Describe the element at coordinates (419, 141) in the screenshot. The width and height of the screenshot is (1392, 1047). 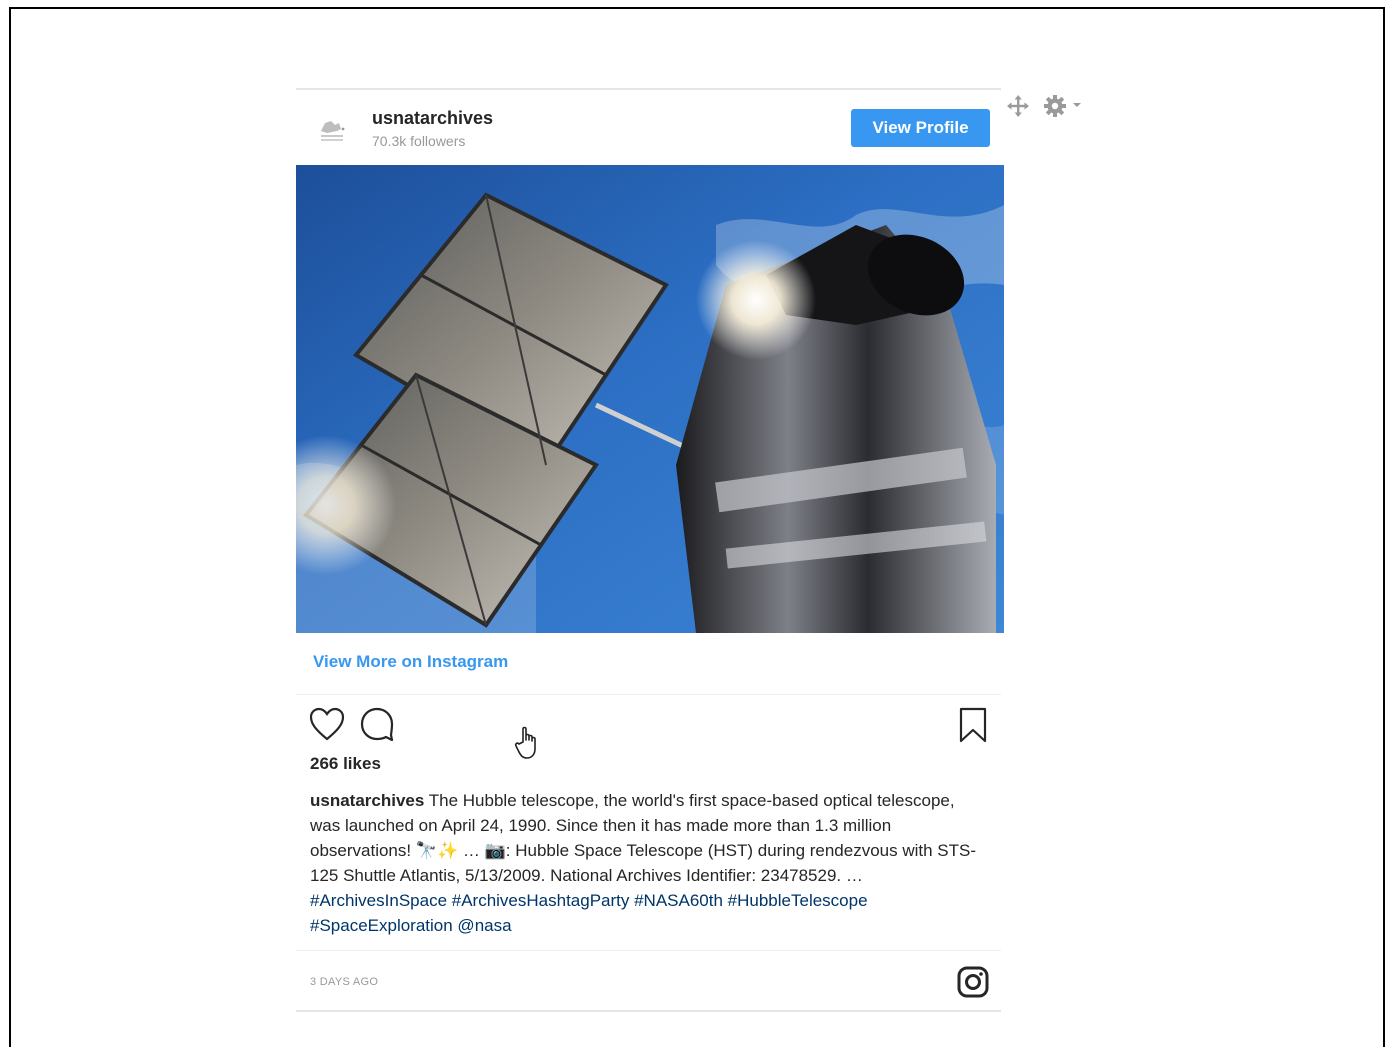
I see `followers-count: 70.3k followers` at that location.